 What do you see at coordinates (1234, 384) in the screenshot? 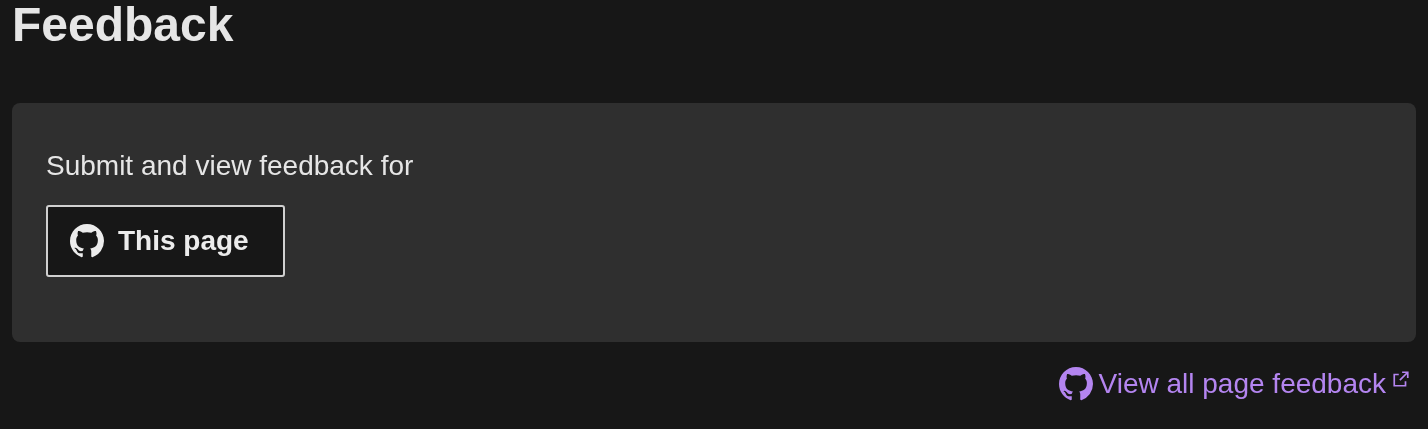
I see `view-feedback-link: View all page feedback` at bounding box center [1234, 384].